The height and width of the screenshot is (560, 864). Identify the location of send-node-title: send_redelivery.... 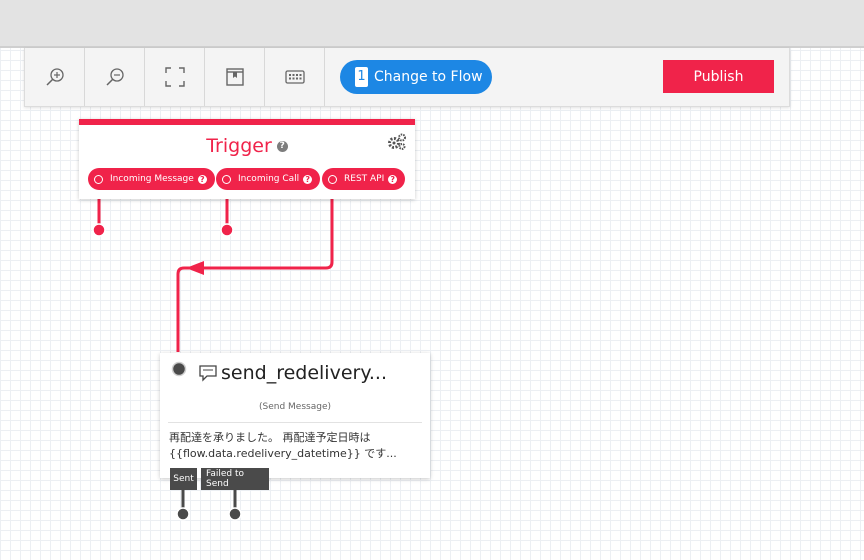
(304, 373).